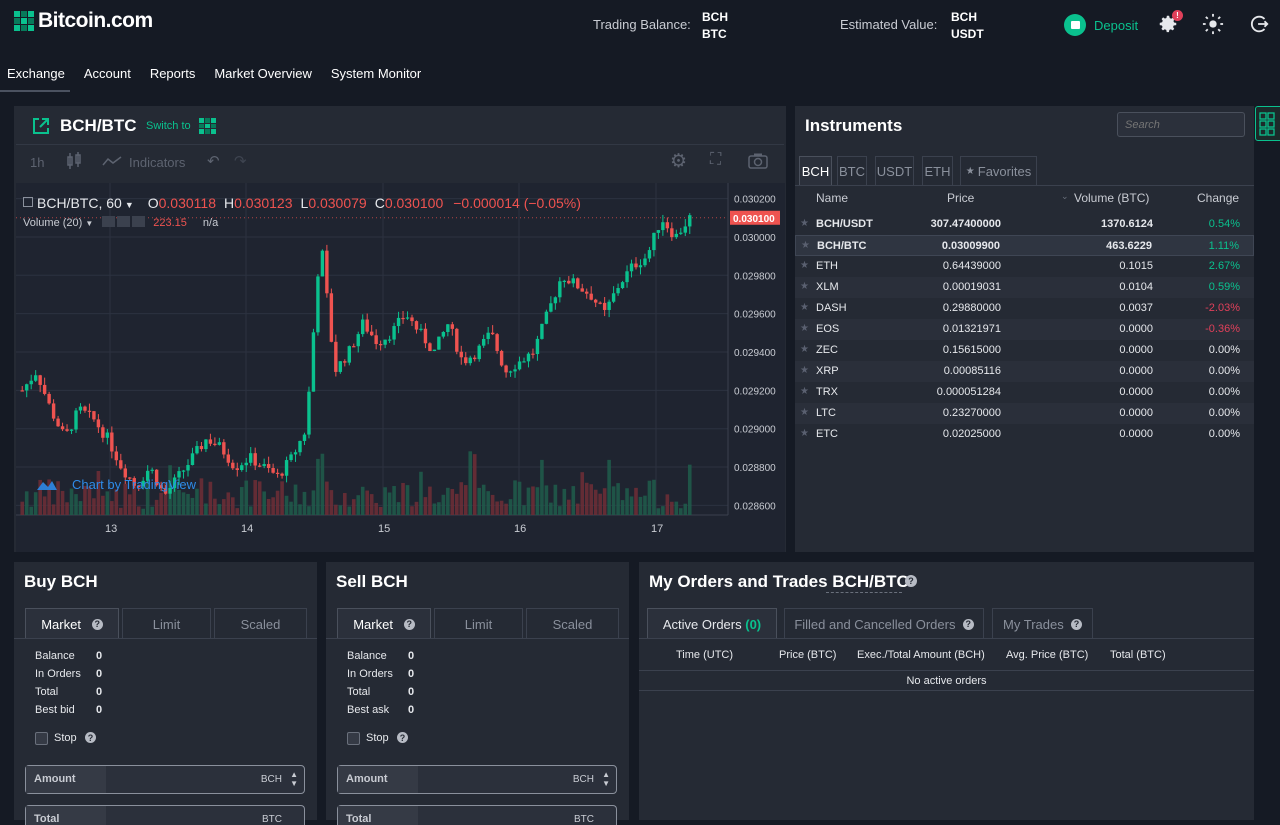  What do you see at coordinates (260, 623) in the screenshot?
I see `buy-tab-scaled: Scaled` at bounding box center [260, 623].